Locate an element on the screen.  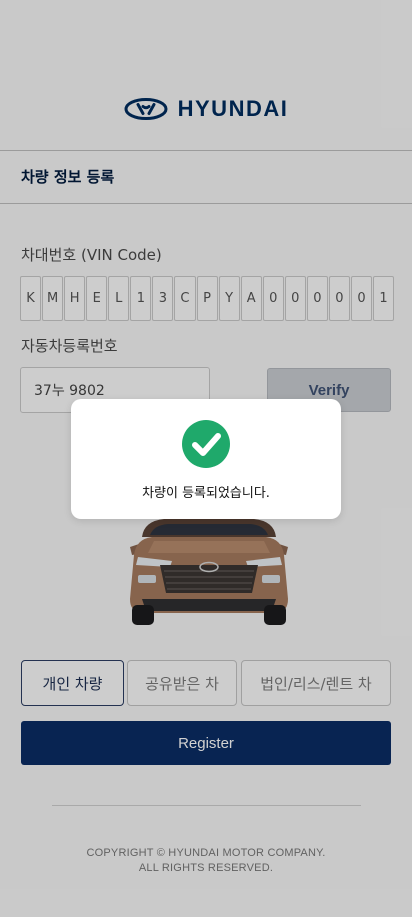
success-dialog: 차량이 등록되었습니다. is located at coordinates (206, 459).